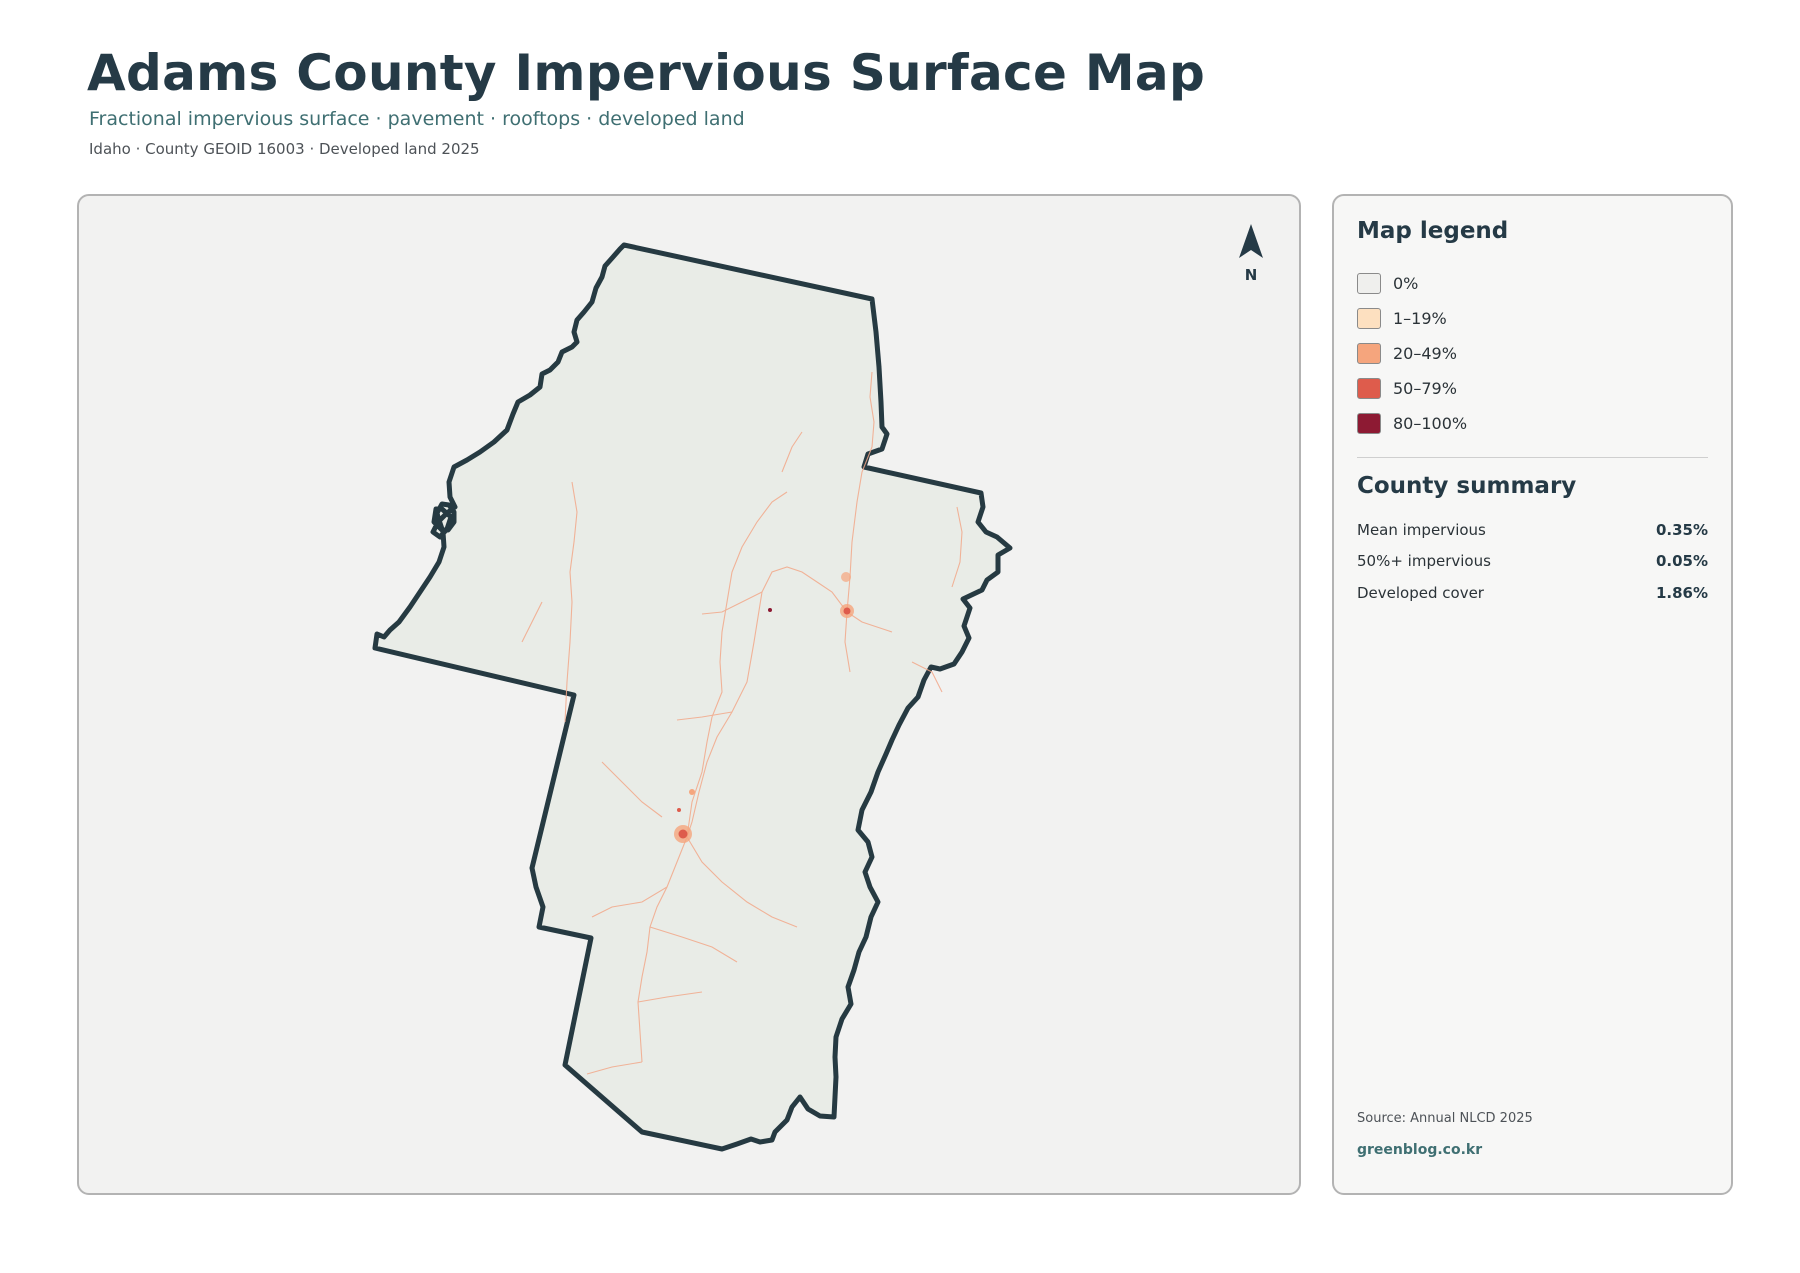  Describe the element at coordinates (1532, 457) in the screenshot. I see `legend-divider` at that location.